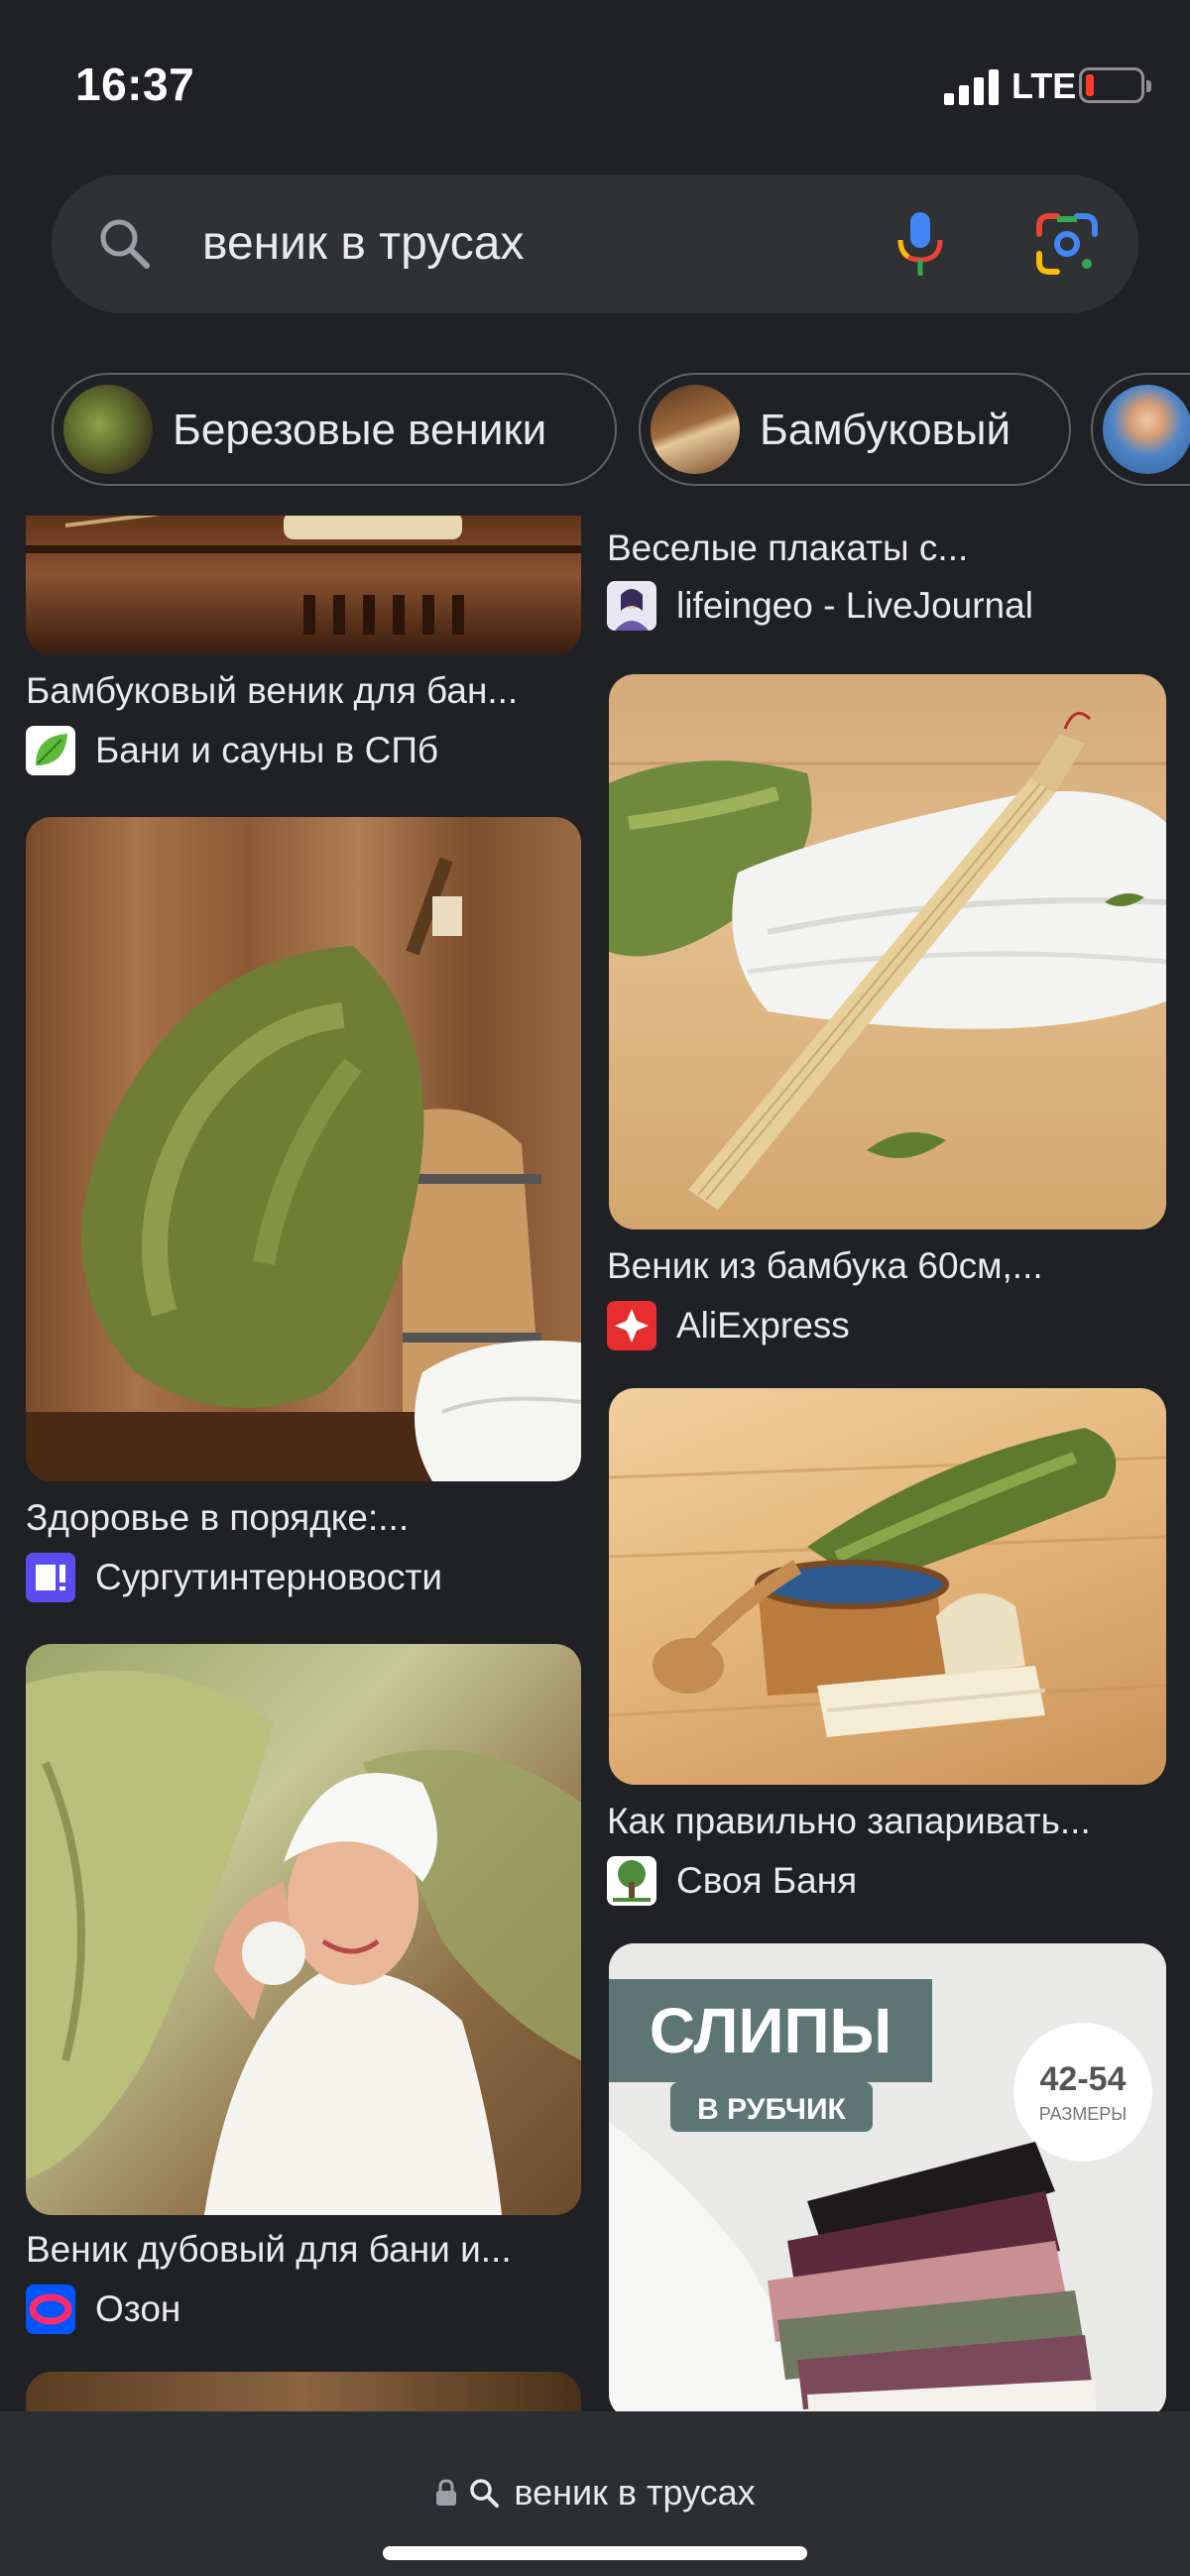 The width and height of the screenshot is (1190, 2576). I want to click on aliexpress-favicon-icon, so click(631, 1325).